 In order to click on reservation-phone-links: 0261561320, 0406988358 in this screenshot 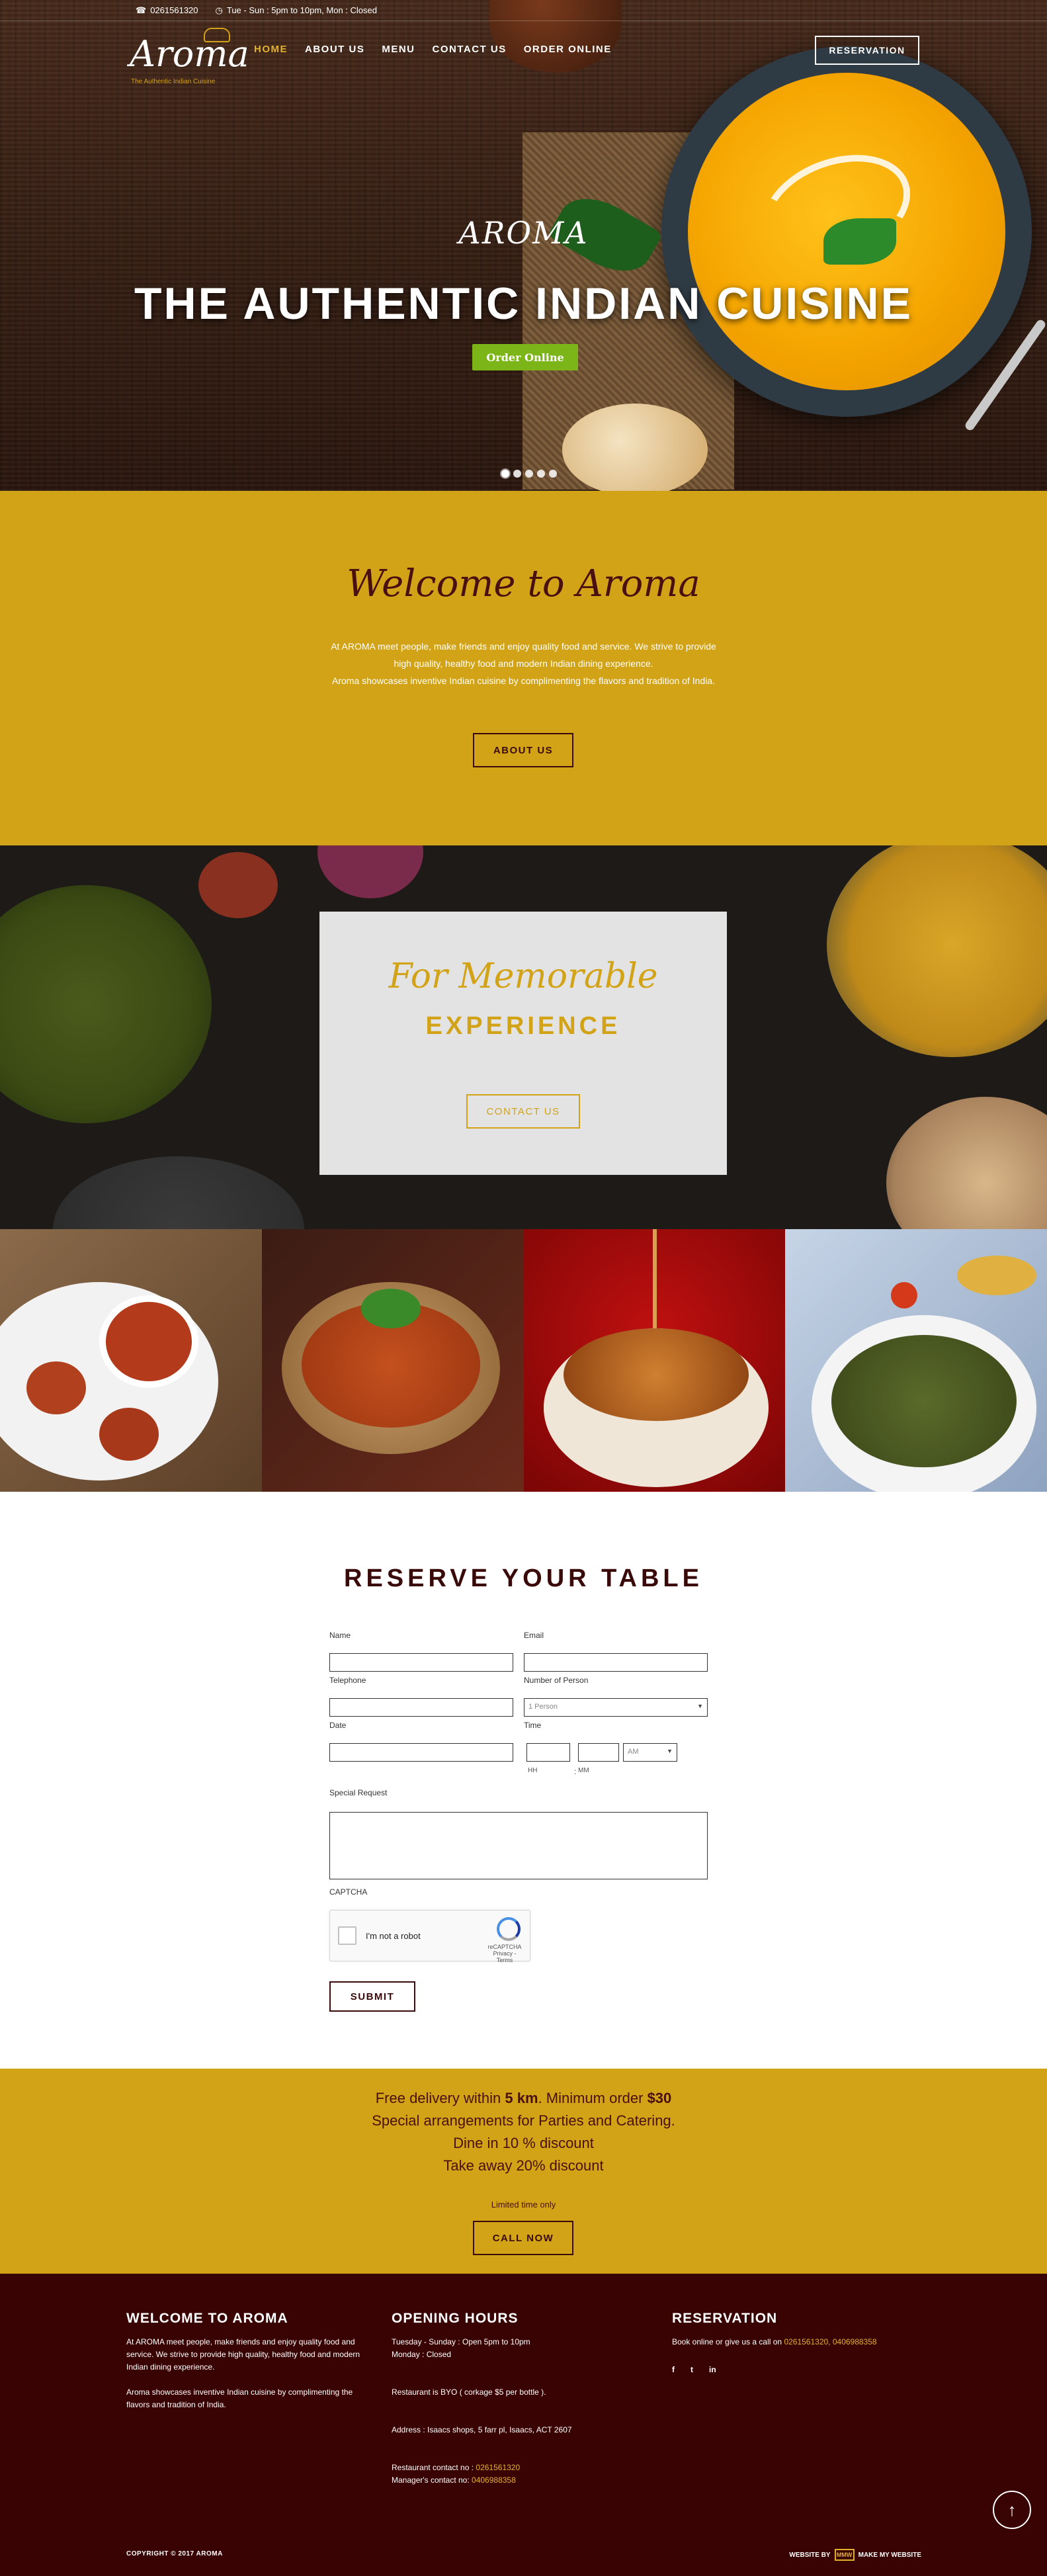, I will do `click(830, 2341)`.